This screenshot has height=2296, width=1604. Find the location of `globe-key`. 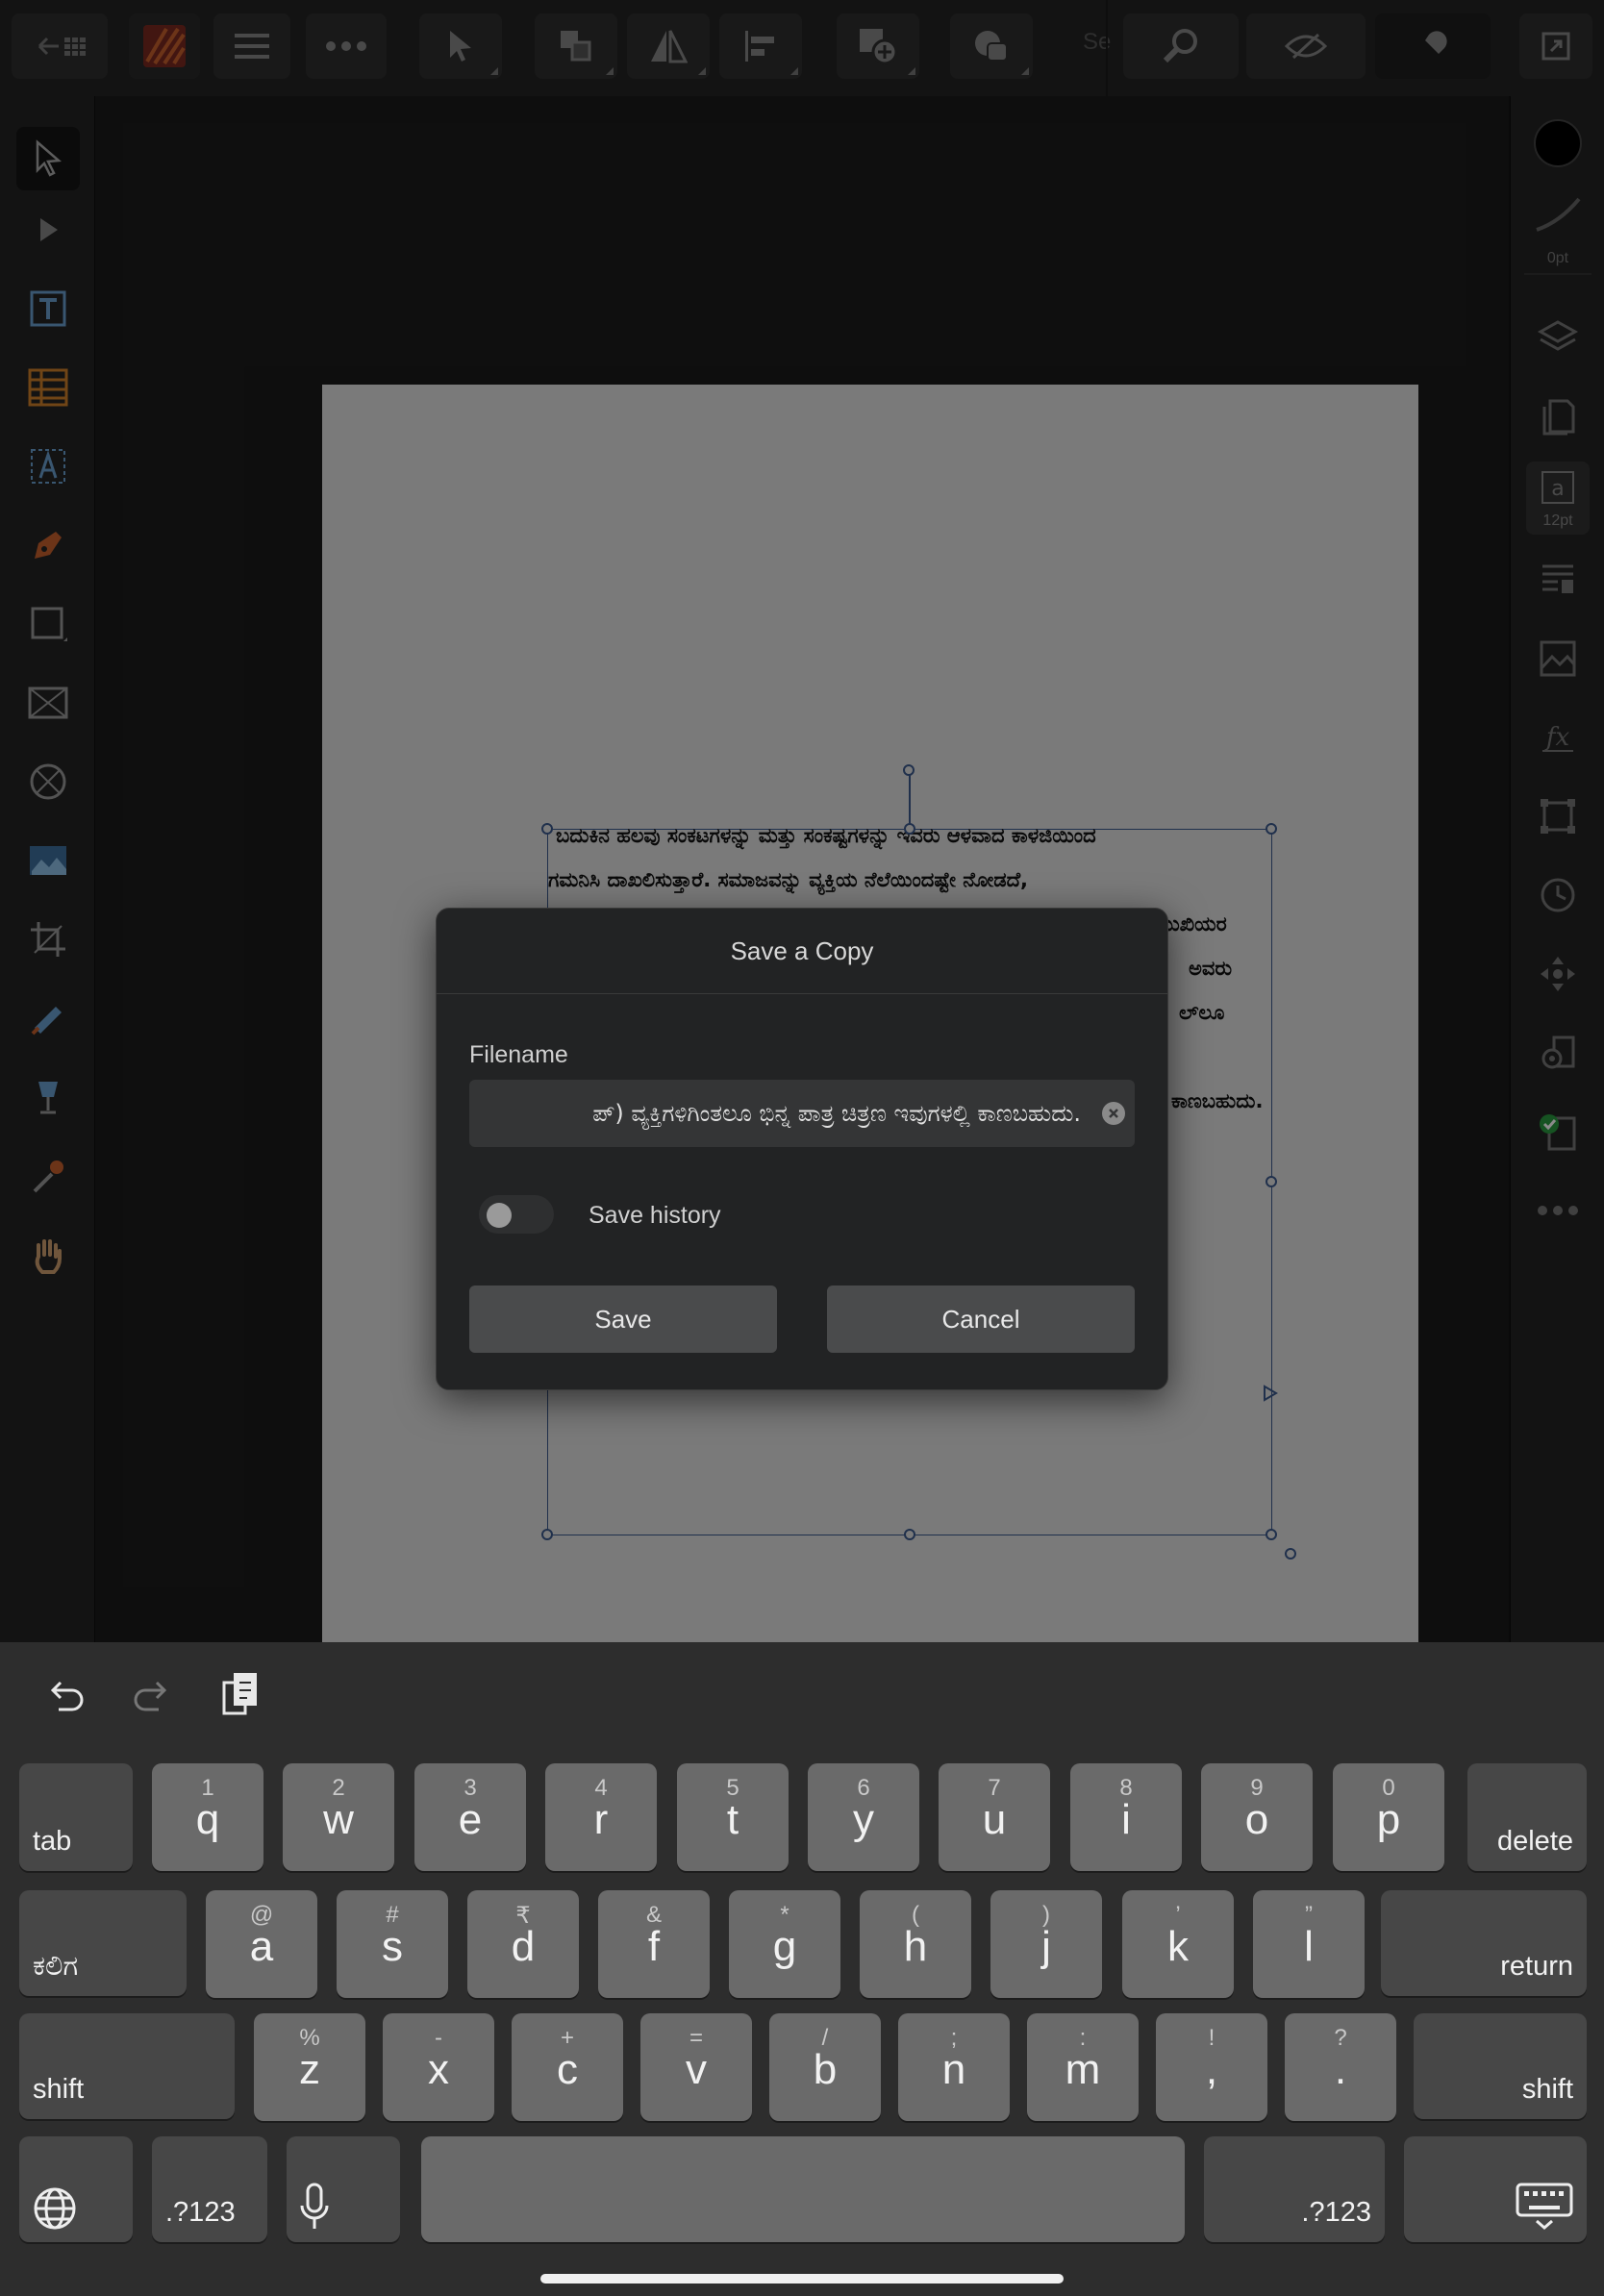

globe-key is located at coordinates (76, 2189).